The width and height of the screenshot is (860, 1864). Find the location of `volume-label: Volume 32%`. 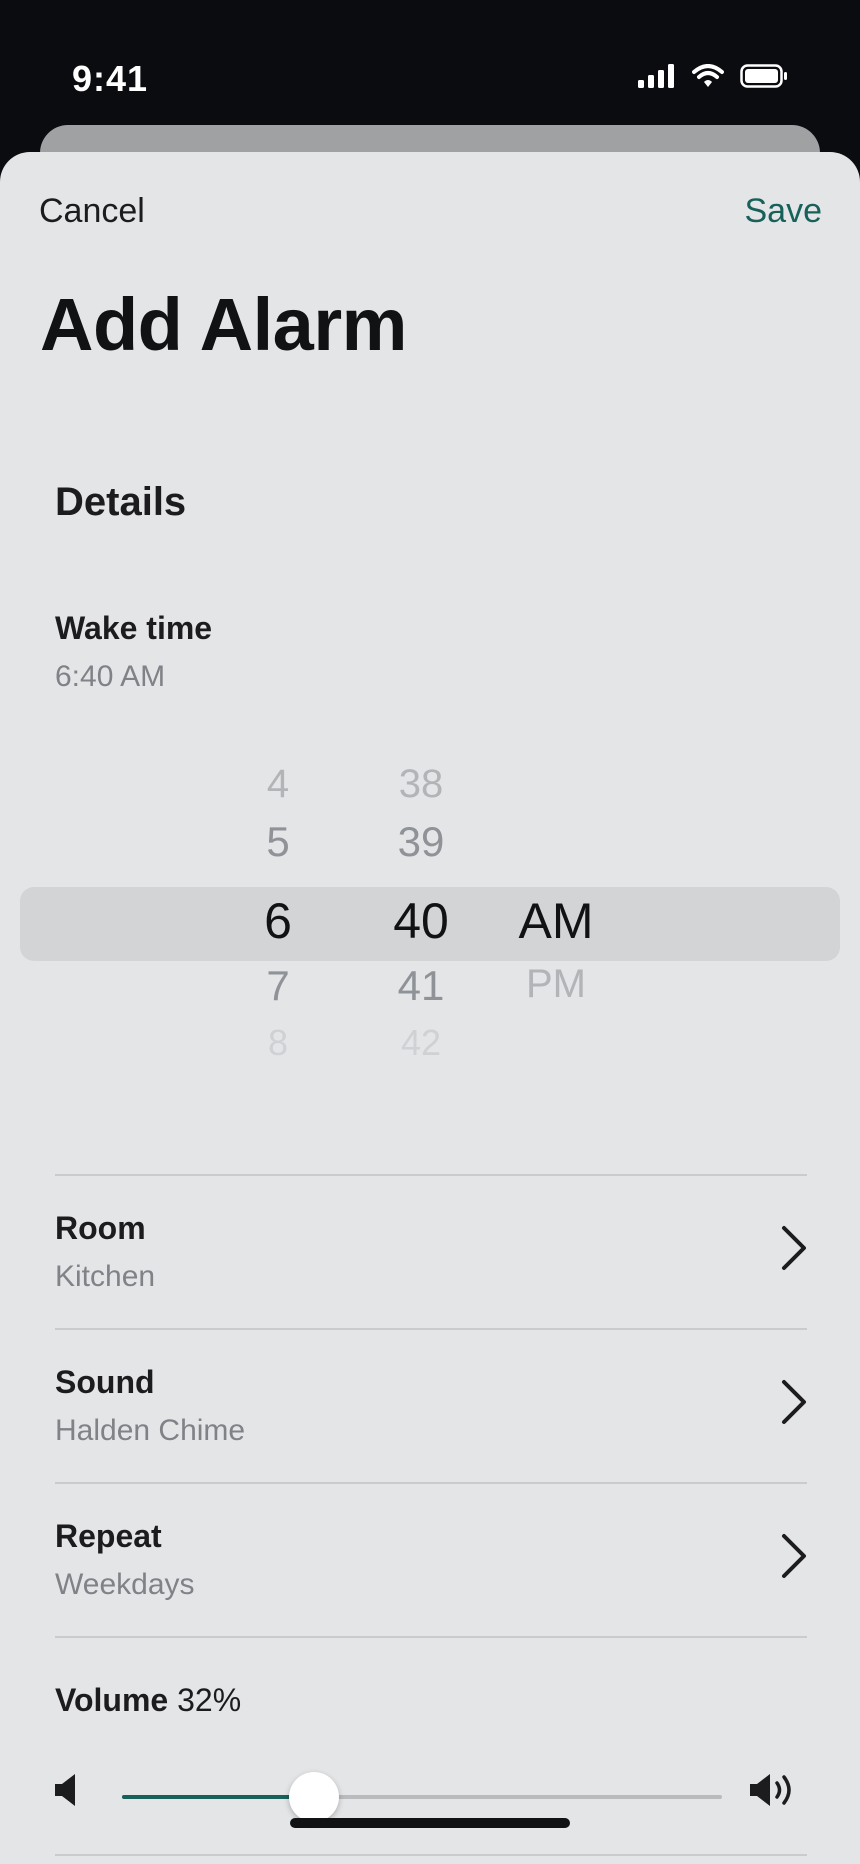

volume-label: Volume 32% is located at coordinates (148, 1700).